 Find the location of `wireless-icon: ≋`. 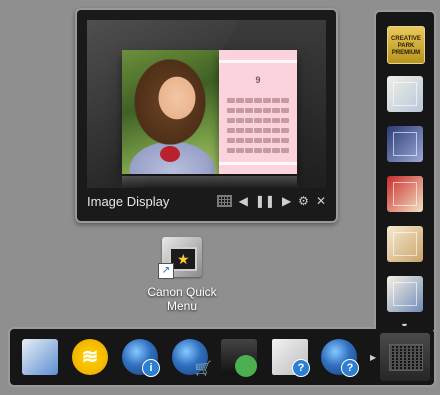

wireless-icon: ≋ is located at coordinates (90, 357).